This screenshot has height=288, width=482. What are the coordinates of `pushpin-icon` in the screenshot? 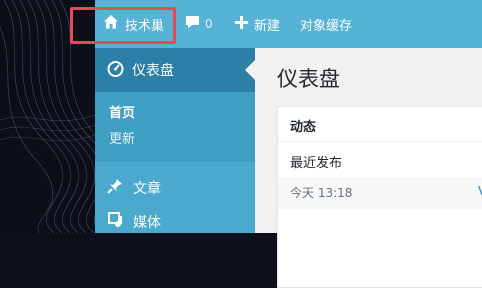 It's located at (115, 188).